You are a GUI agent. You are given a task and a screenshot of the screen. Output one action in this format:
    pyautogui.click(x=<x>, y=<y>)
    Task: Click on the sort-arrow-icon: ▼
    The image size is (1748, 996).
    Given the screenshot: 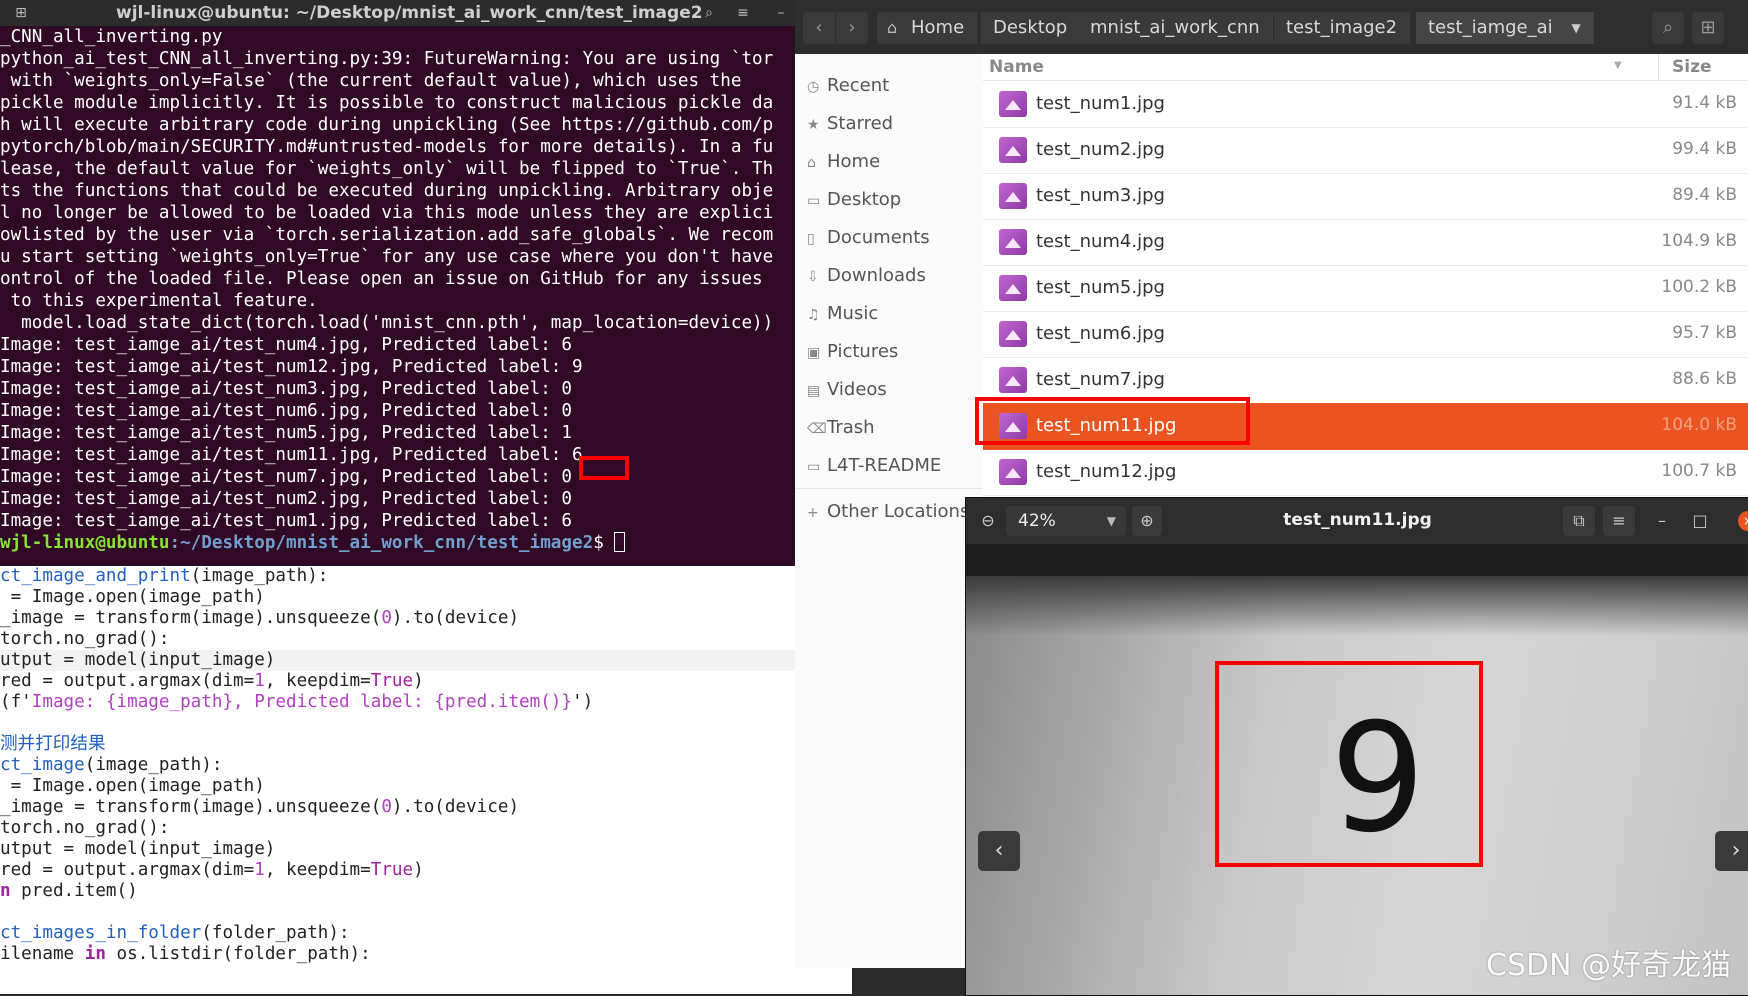 What is the action you would take?
    pyautogui.click(x=1618, y=65)
    